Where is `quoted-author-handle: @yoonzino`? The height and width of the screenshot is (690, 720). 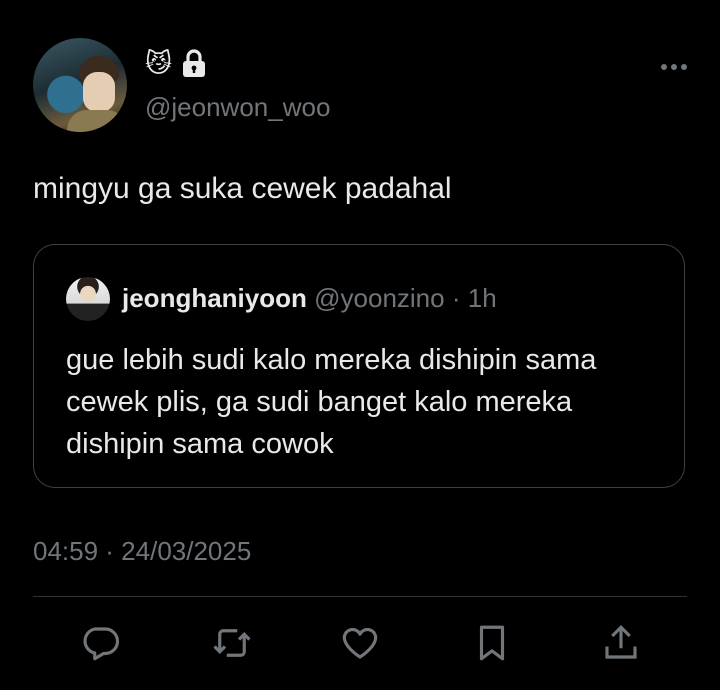 quoted-author-handle: @yoonzino is located at coordinates (379, 298).